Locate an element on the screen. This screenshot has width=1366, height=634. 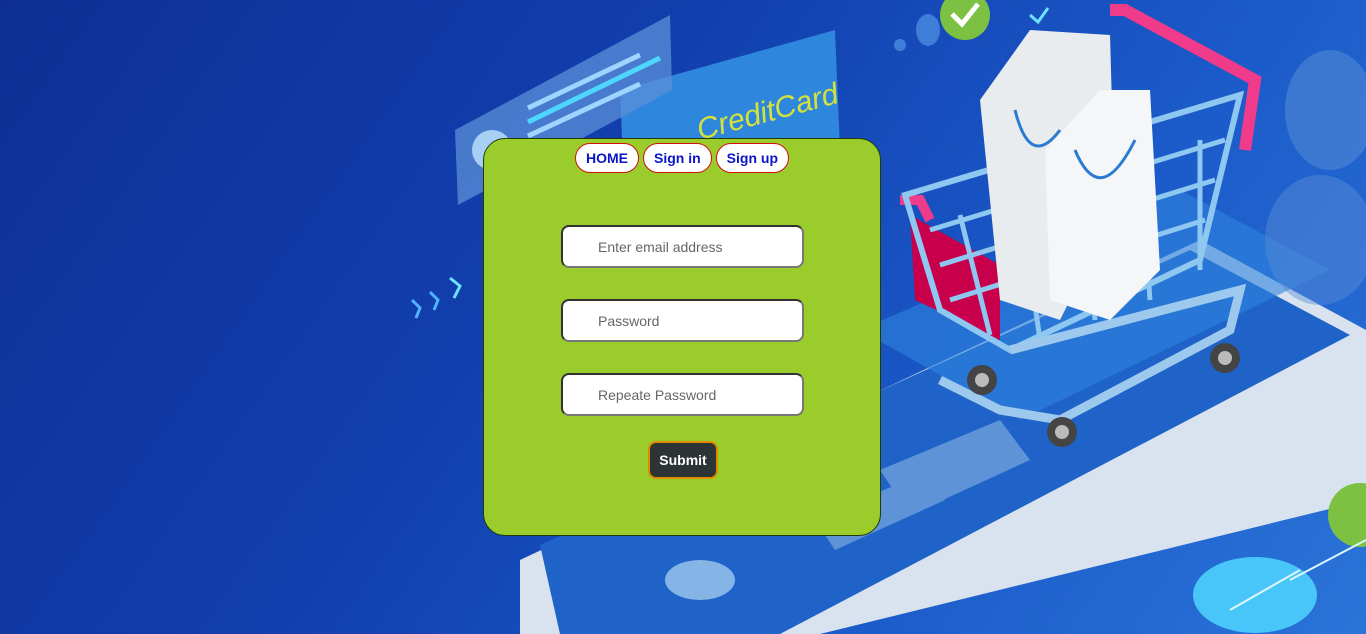
email-field is located at coordinates (682, 246).